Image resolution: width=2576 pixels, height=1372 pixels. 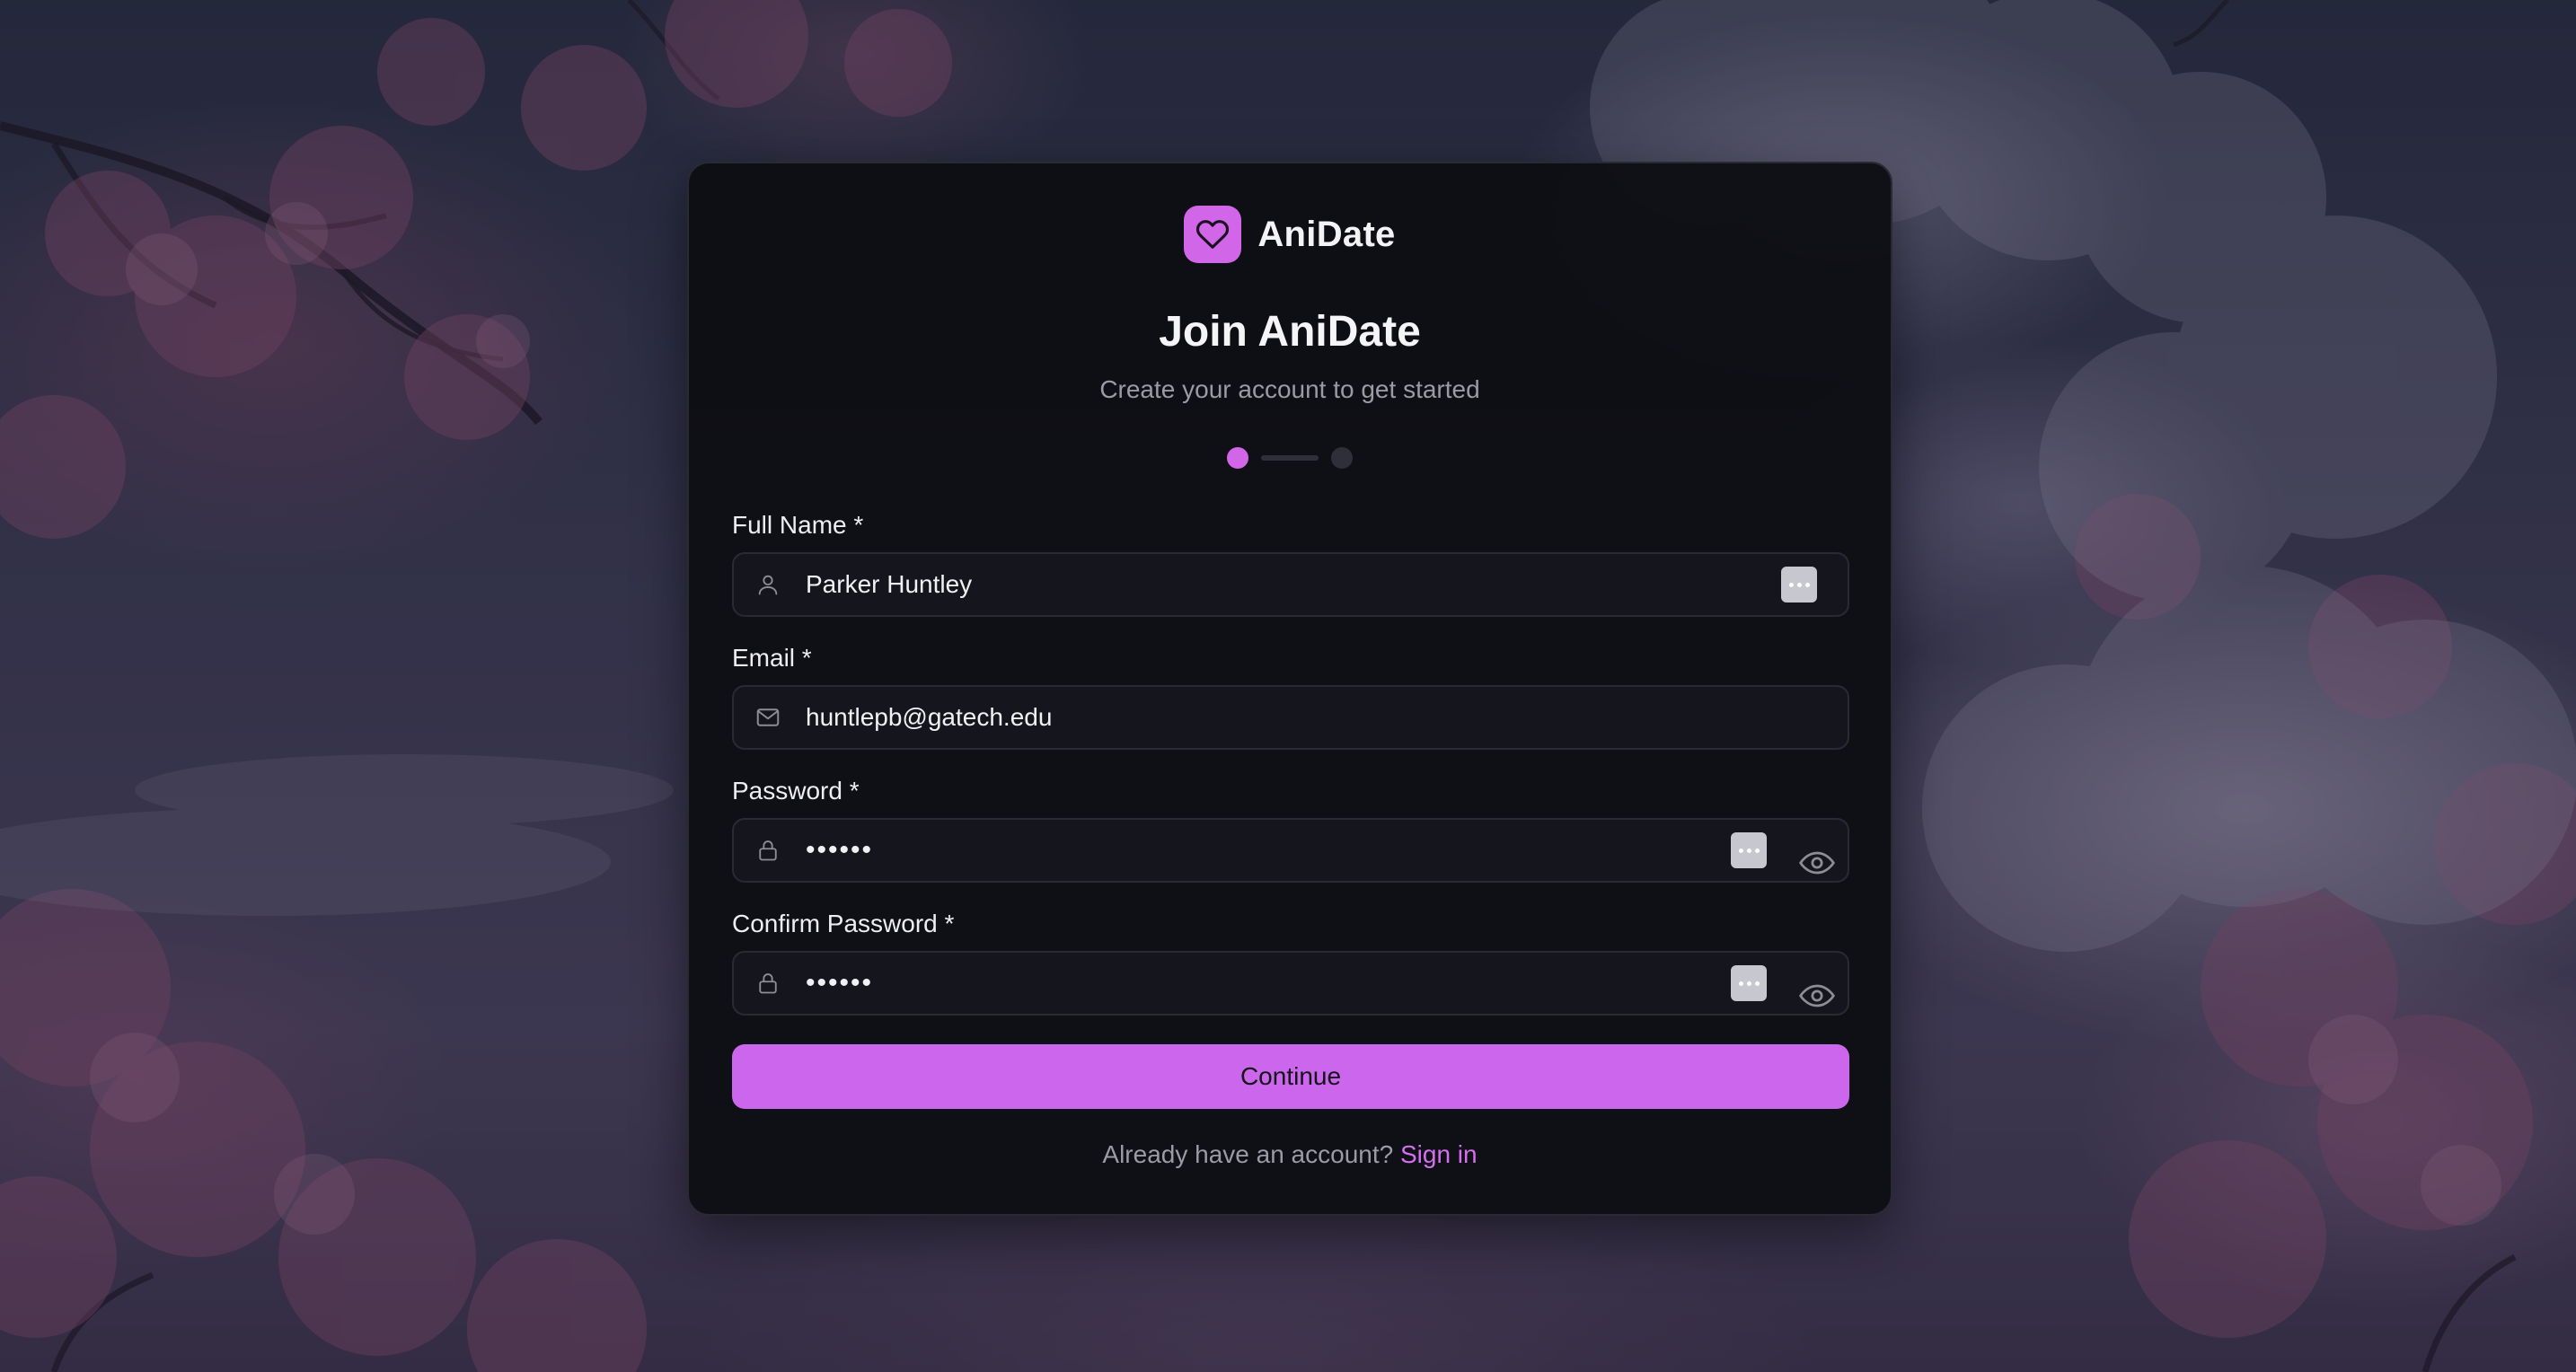 I want to click on full-name-label: Full Name *, so click(x=798, y=525).